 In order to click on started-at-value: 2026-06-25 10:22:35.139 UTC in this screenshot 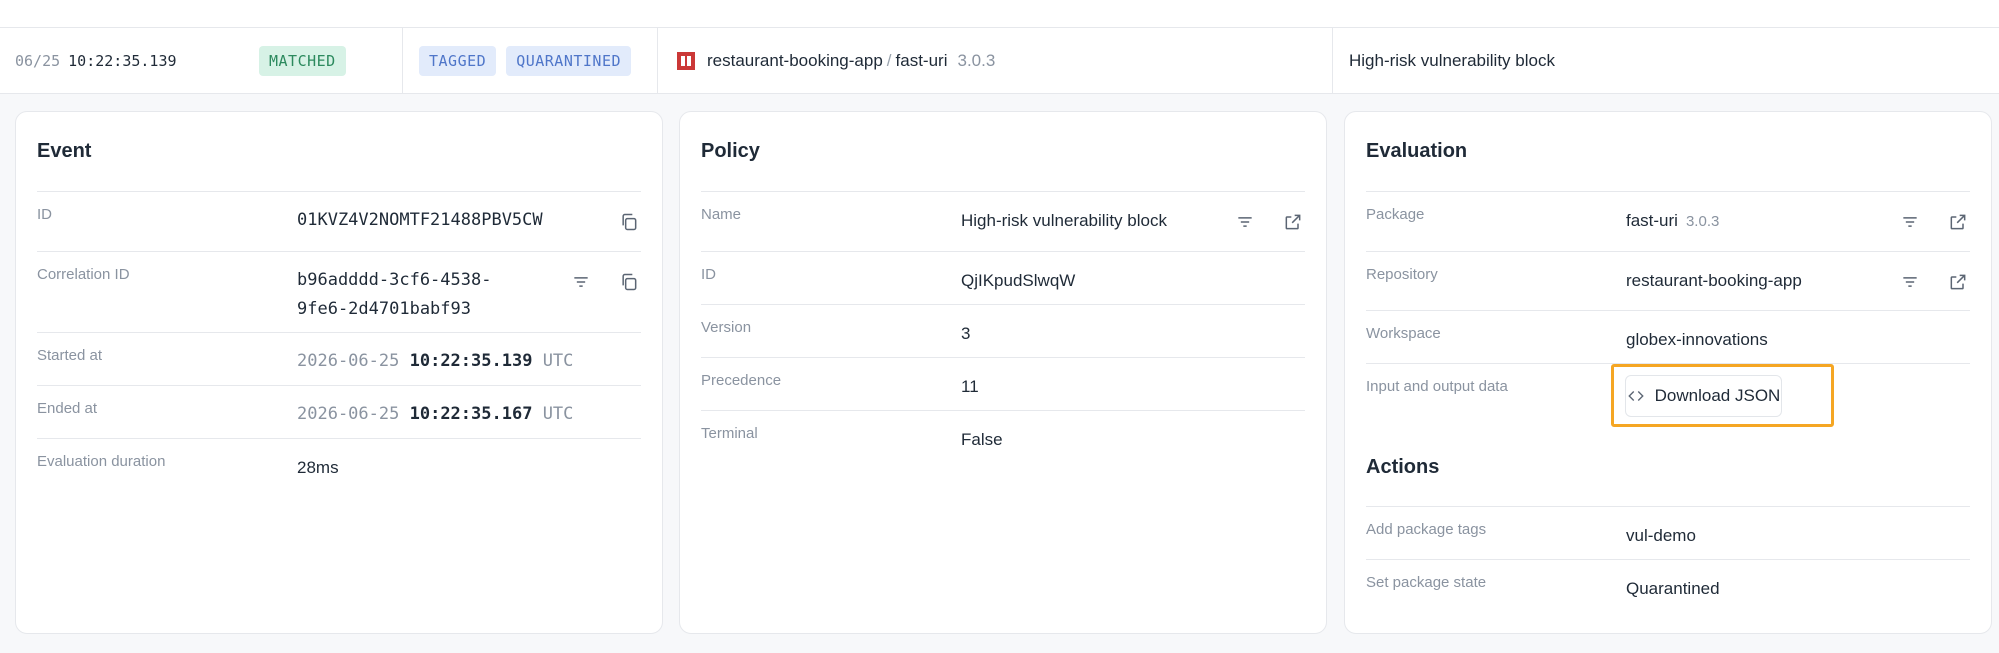, I will do `click(435, 361)`.